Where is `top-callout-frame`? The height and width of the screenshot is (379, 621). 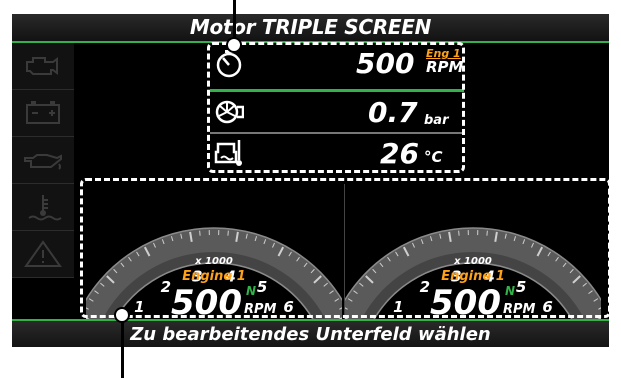 top-callout-frame is located at coordinates (336, 107).